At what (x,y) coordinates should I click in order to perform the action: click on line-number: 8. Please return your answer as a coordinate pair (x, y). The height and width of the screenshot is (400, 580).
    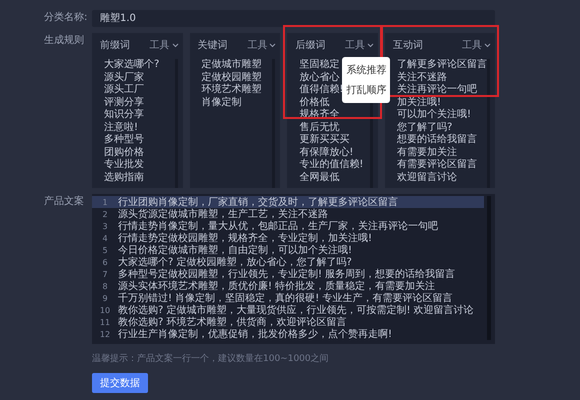
    Looking at the image, I should click on (105, 286).